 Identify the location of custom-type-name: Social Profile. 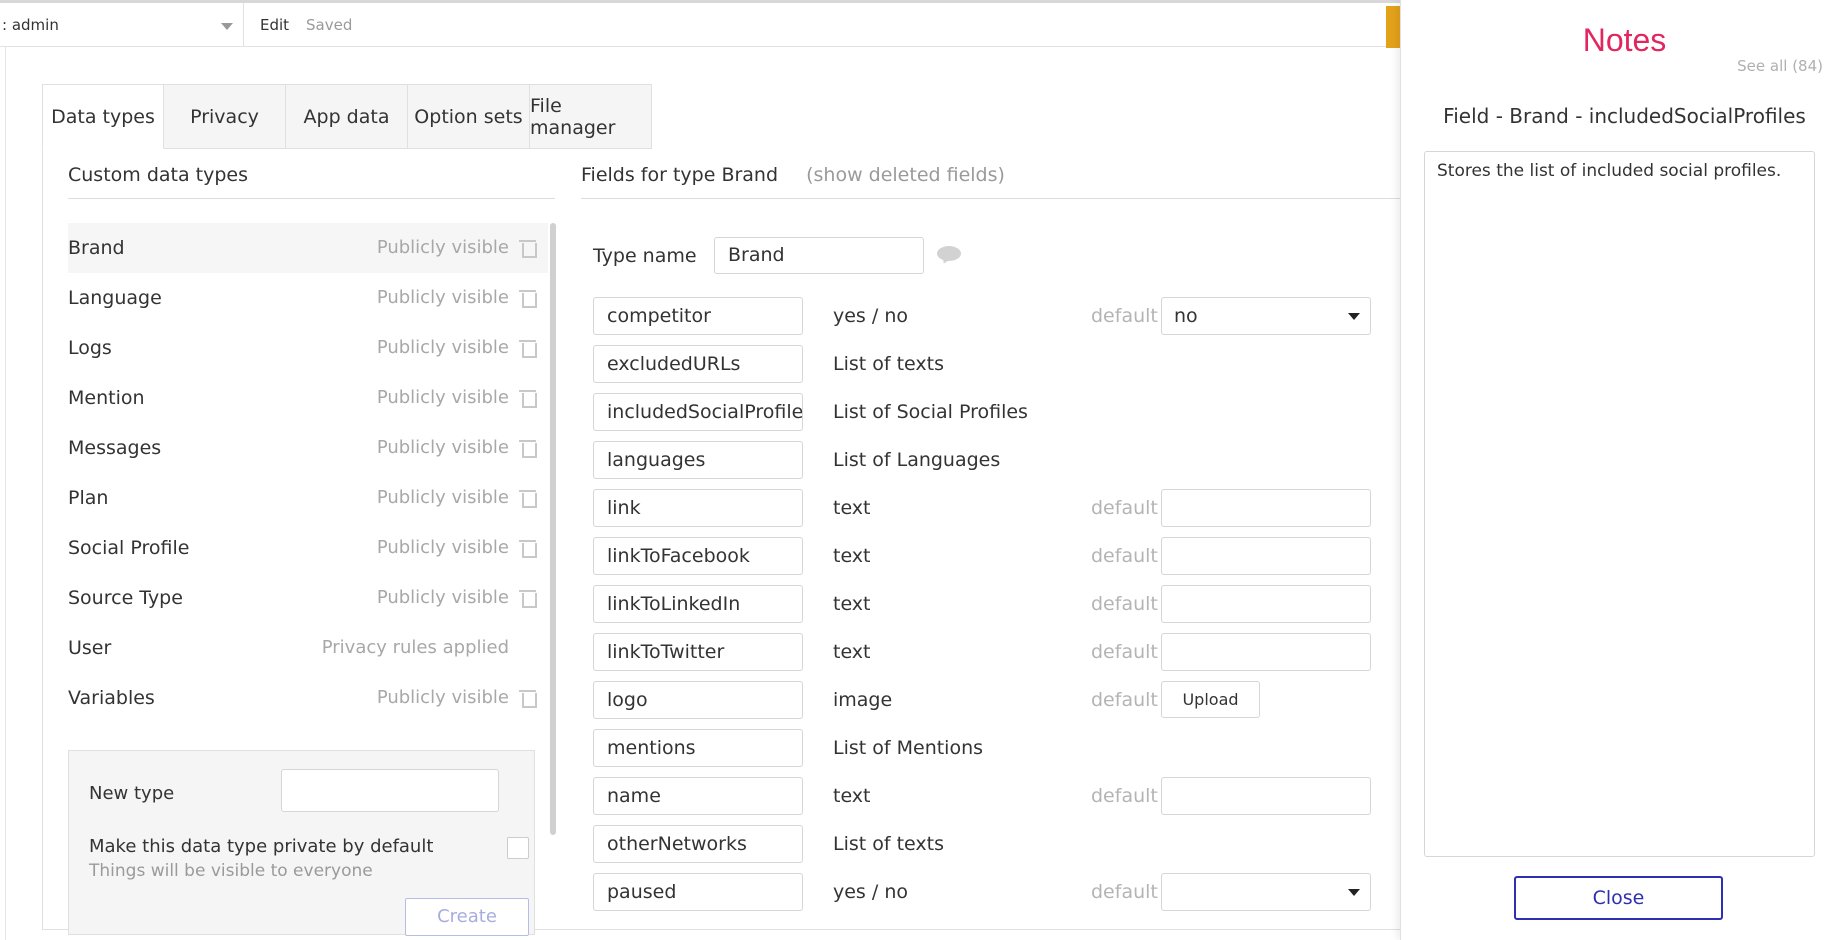
(129, 548).